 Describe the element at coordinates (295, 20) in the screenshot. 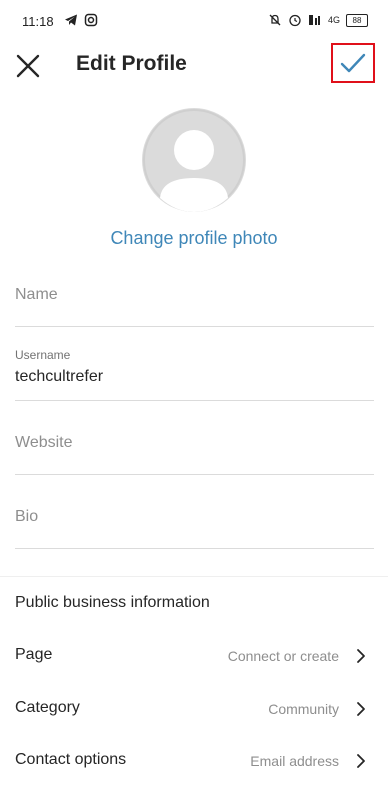

I see `alarm-icon` at that location.